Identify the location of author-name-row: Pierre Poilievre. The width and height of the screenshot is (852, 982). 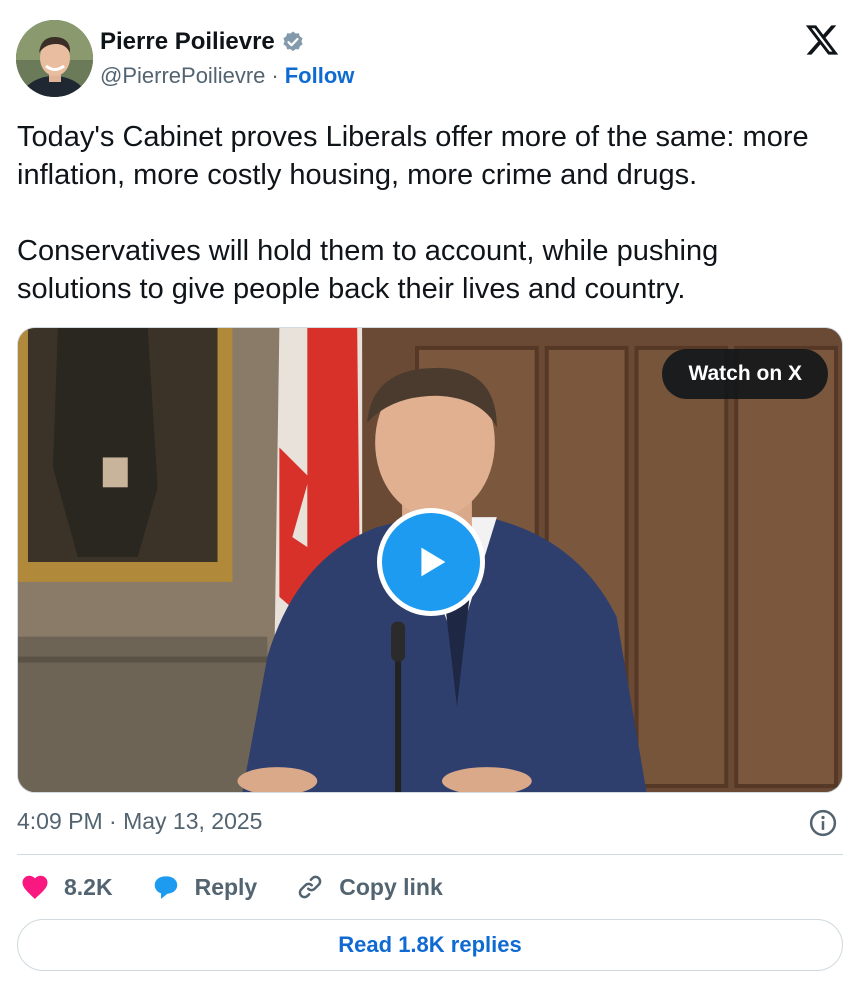
(202, 42).